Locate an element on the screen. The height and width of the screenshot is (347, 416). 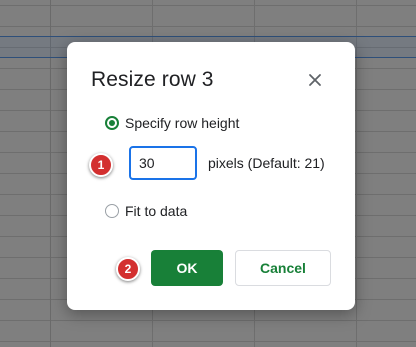
specify-row-height-option: Specify row height is located at coordinates (172, 123).